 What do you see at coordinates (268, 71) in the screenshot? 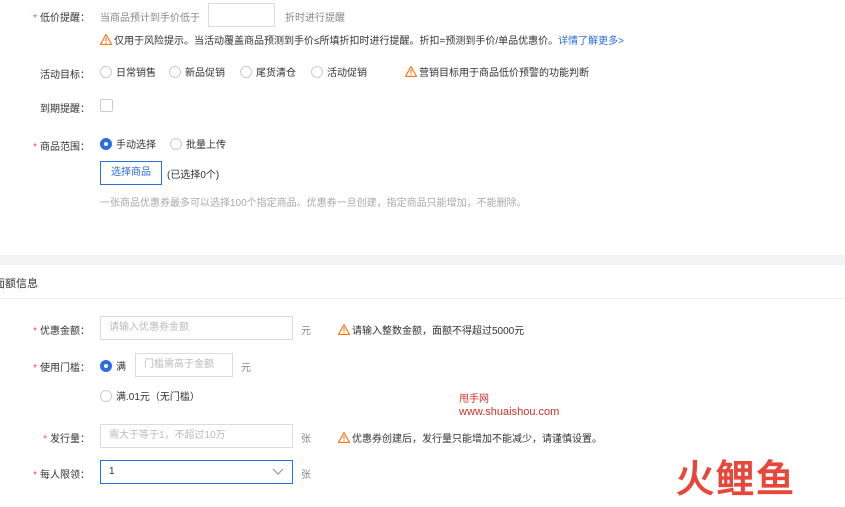
I see `activity-goal-radio-clearance: 尾货清仓` at bounding box center [268, 71].